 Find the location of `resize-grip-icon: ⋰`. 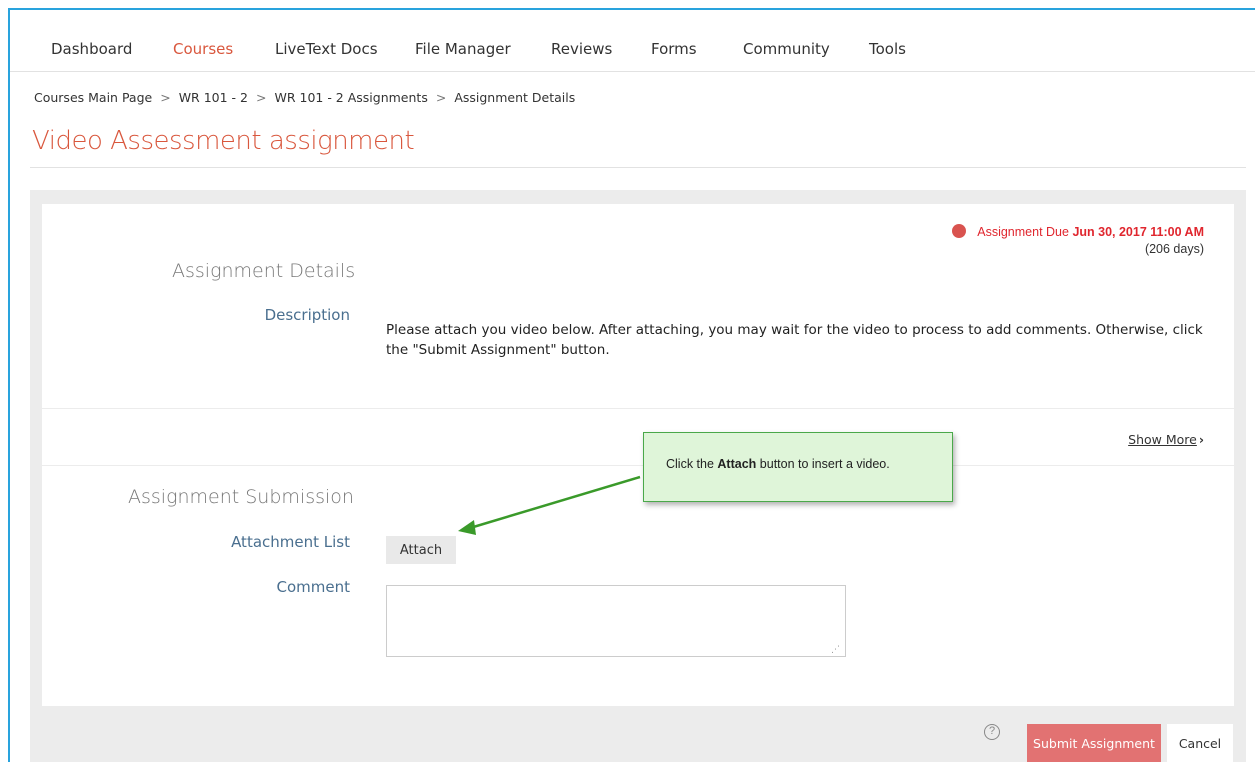

resize-grip-icon: ⋰ is located at coordinates (835, 649).